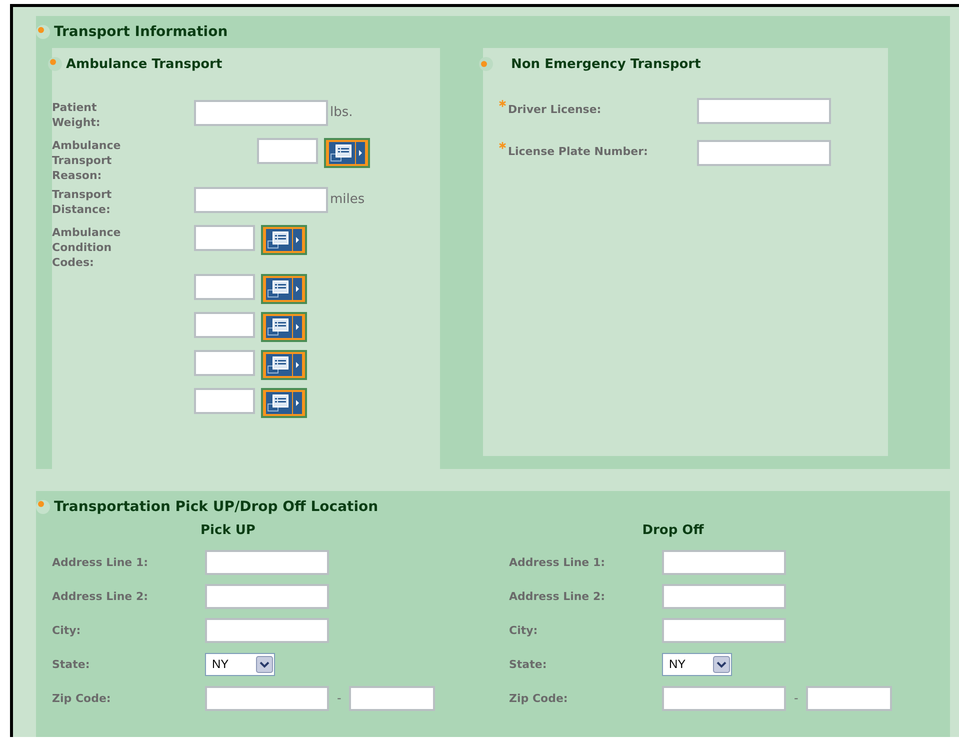 This screenshot has width=959, height=740. What do you see at coordinates (578, 151) in the screenshot?
I see `field-label: License Plate Number:` at bounding box center [578, 151].